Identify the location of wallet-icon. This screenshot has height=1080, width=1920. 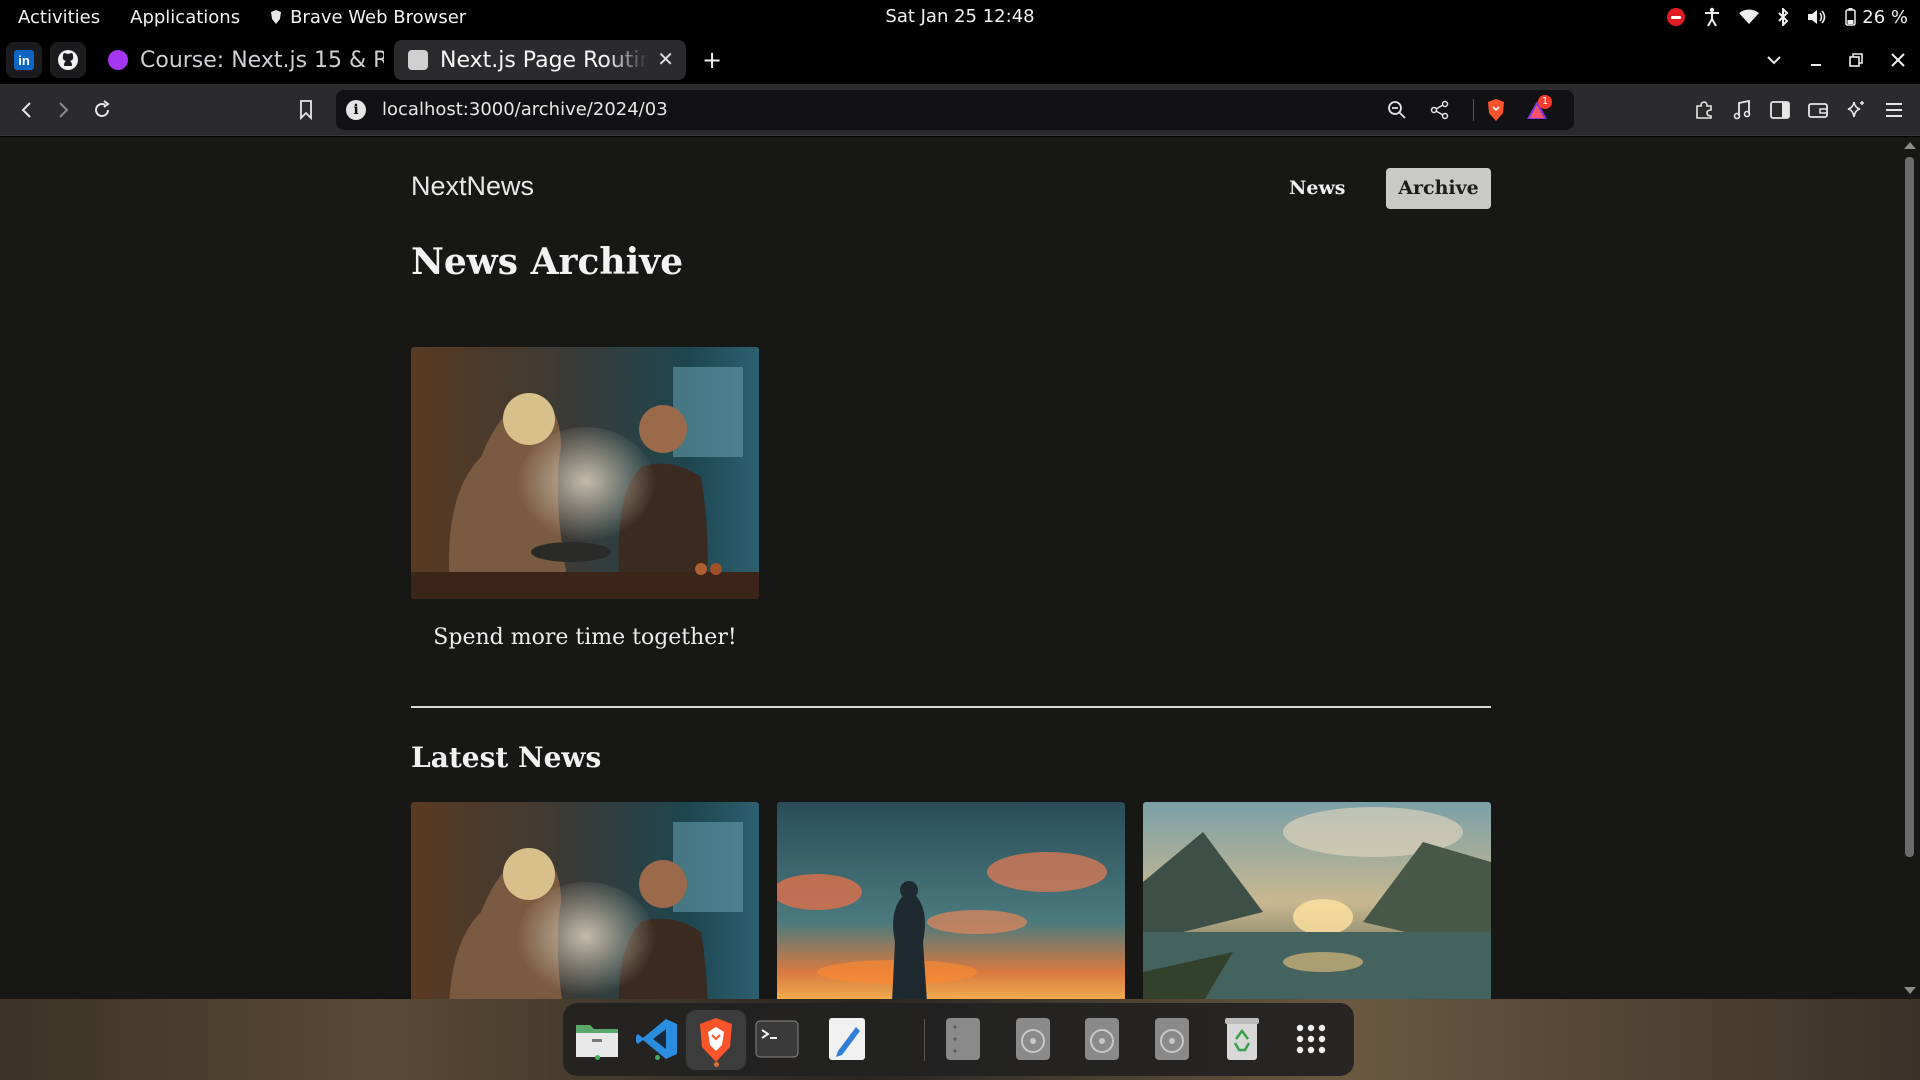
(1818, 110).